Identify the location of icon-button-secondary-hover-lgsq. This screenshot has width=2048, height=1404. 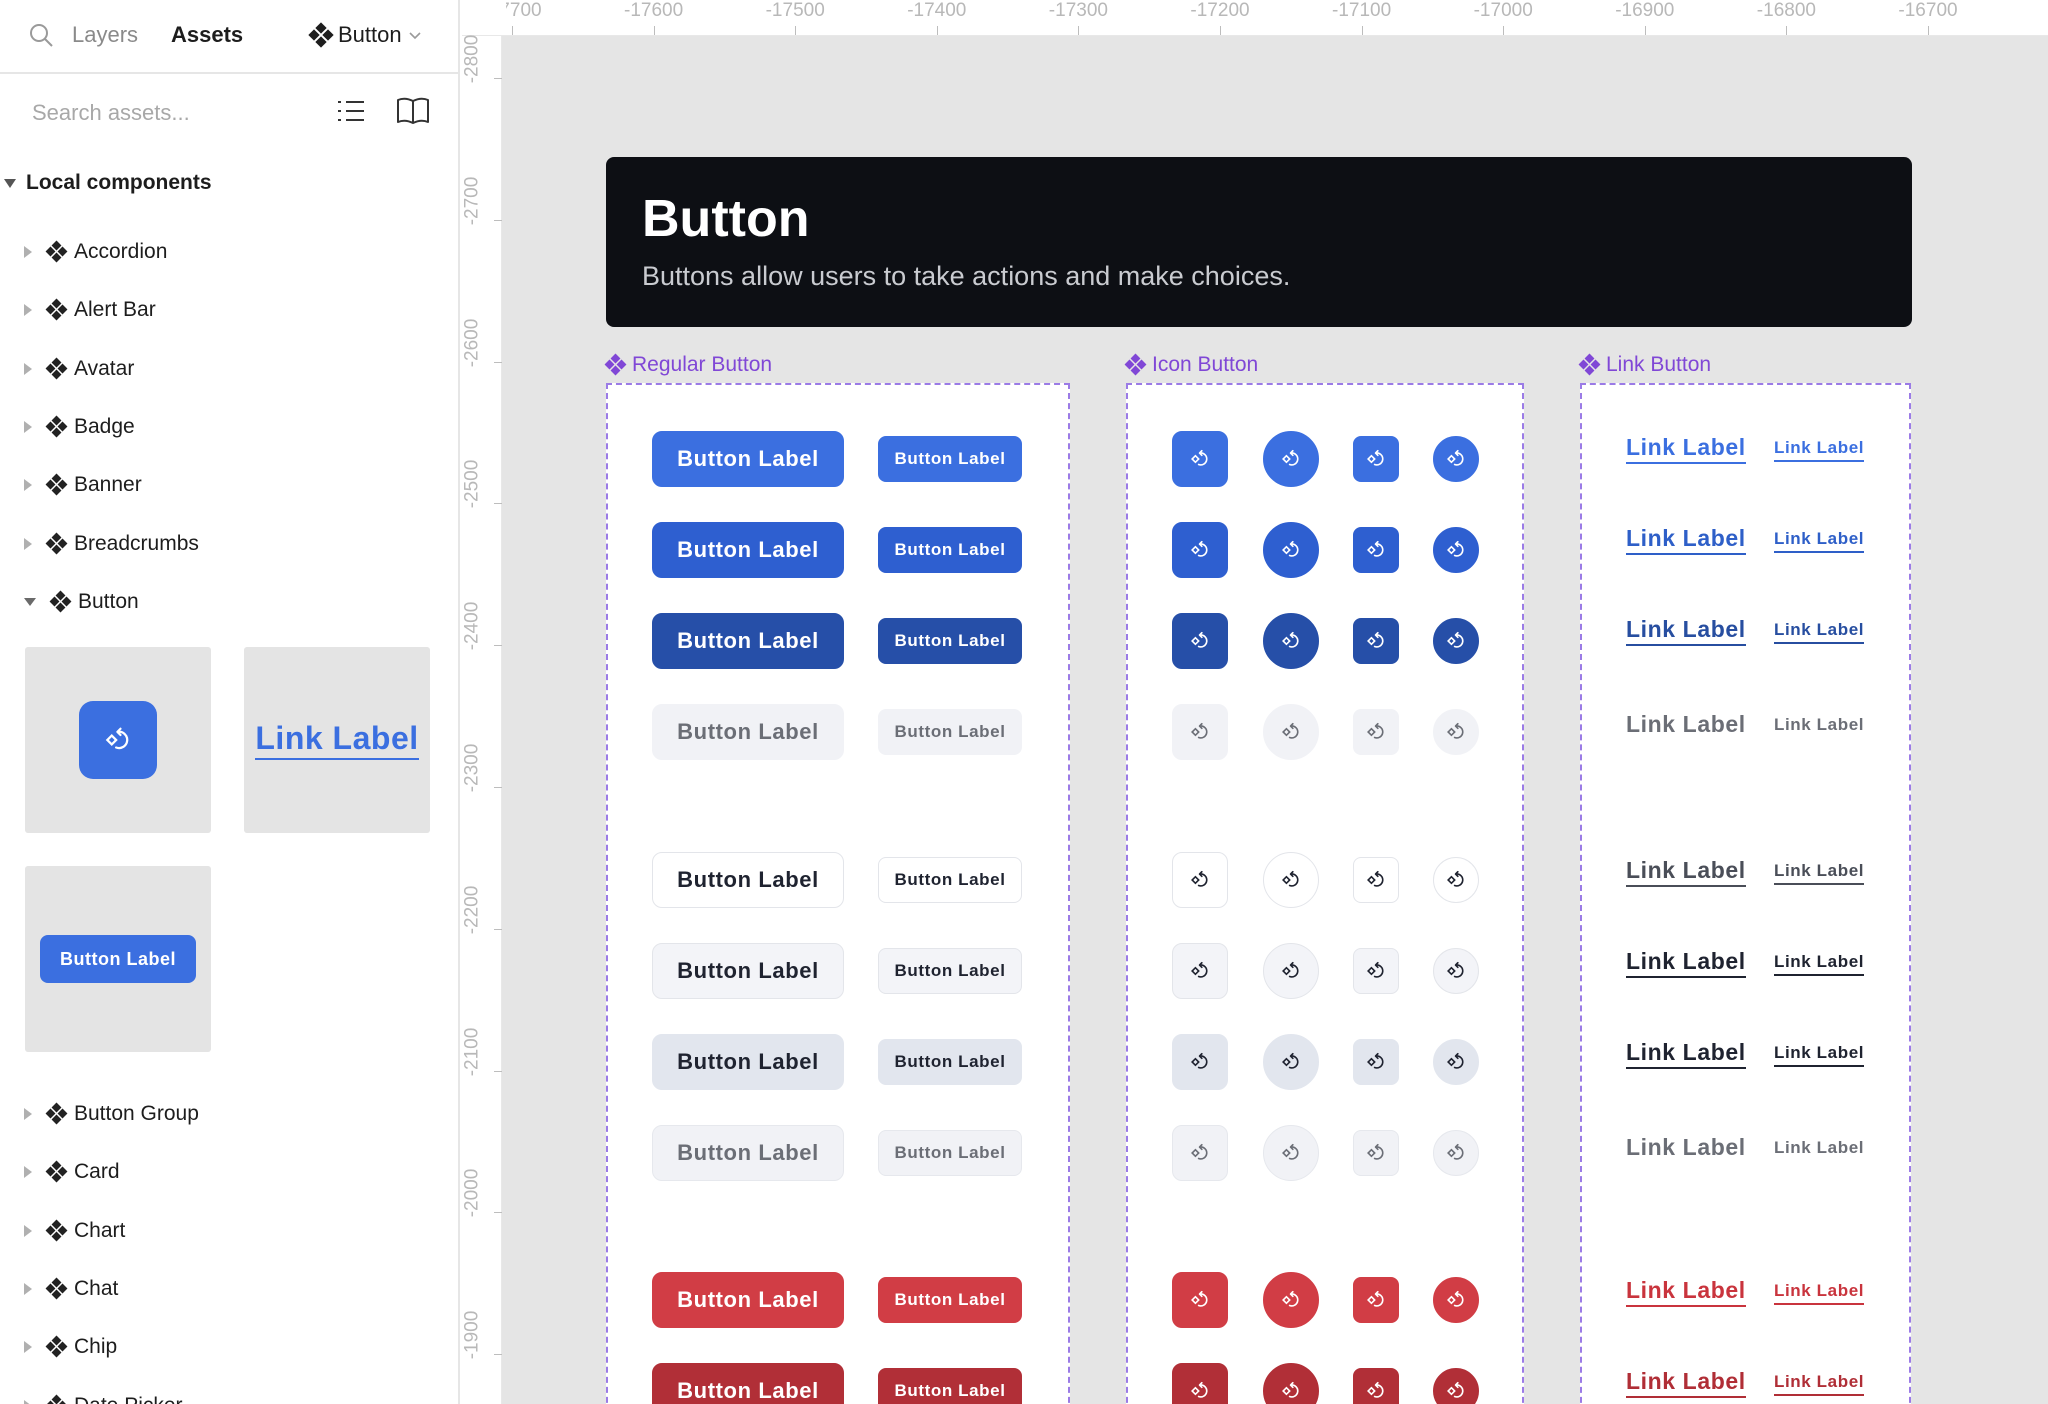
(1200, 971).